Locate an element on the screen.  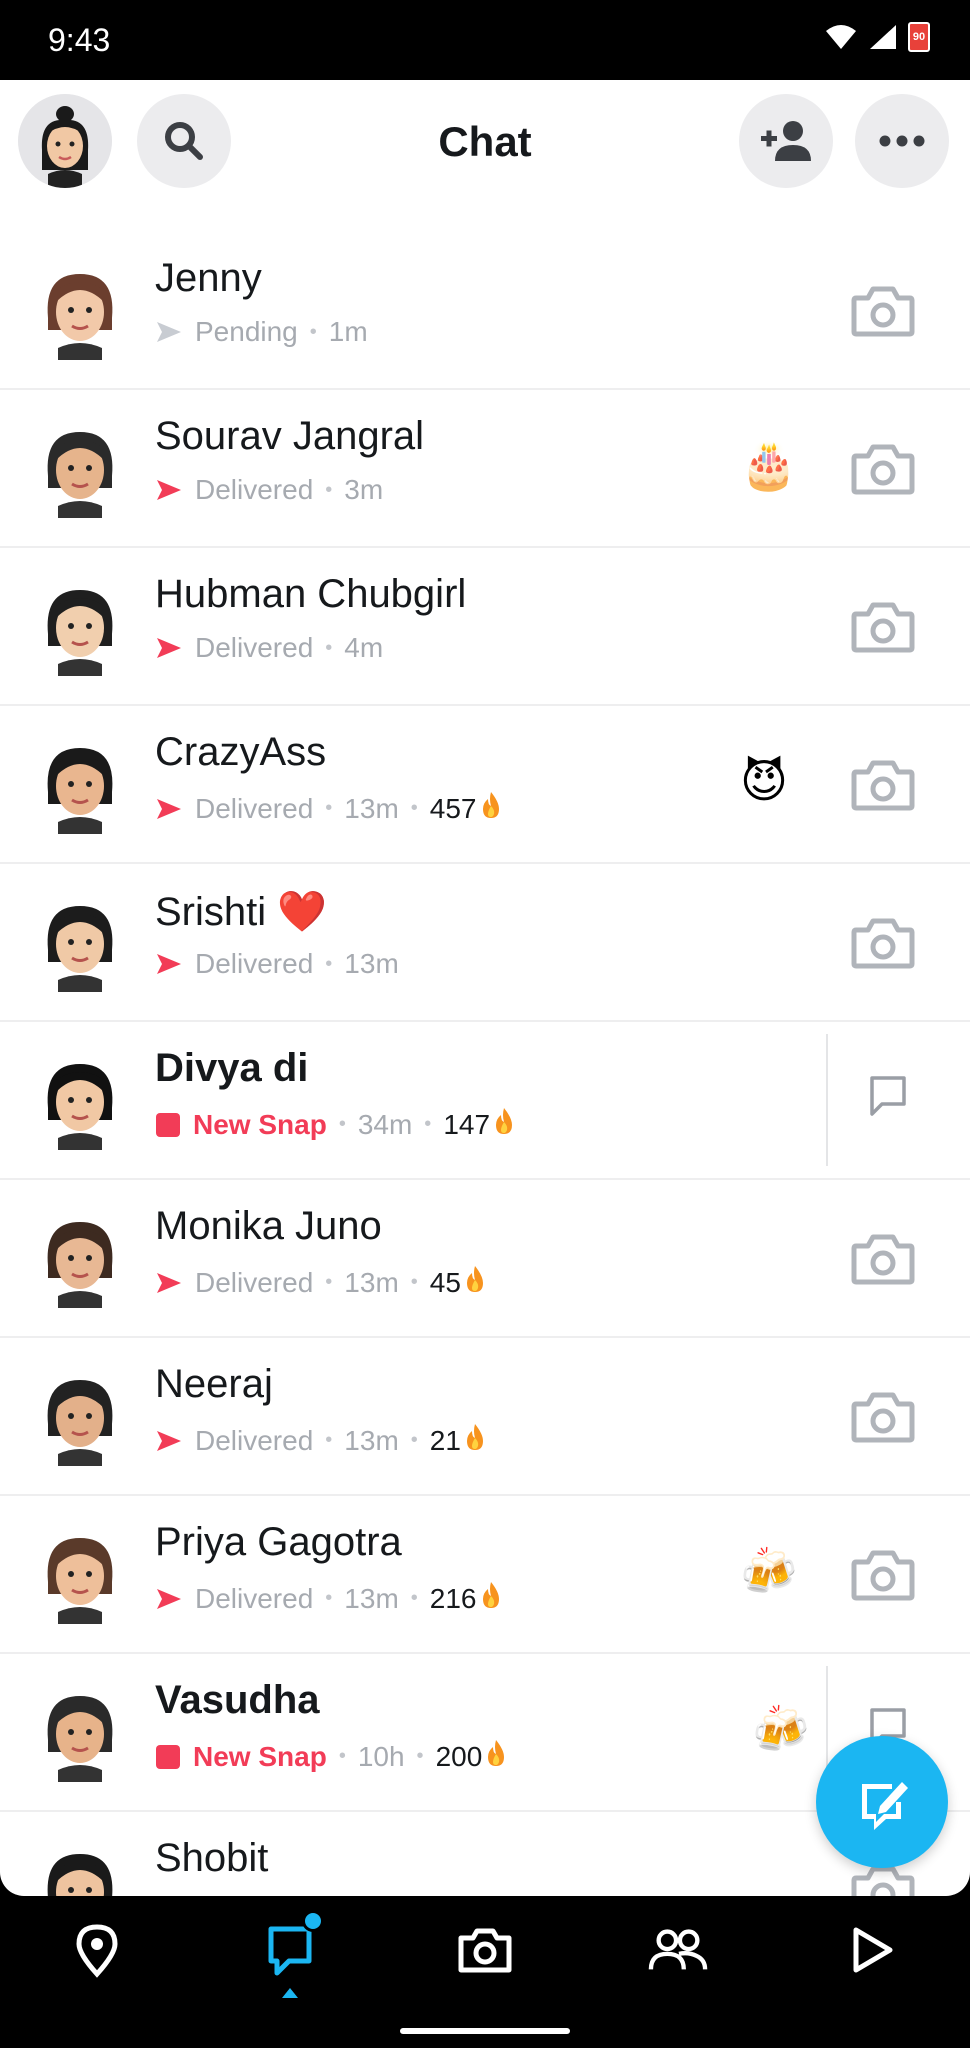
streak-count: 200 is located at coordinates (459, 1756).